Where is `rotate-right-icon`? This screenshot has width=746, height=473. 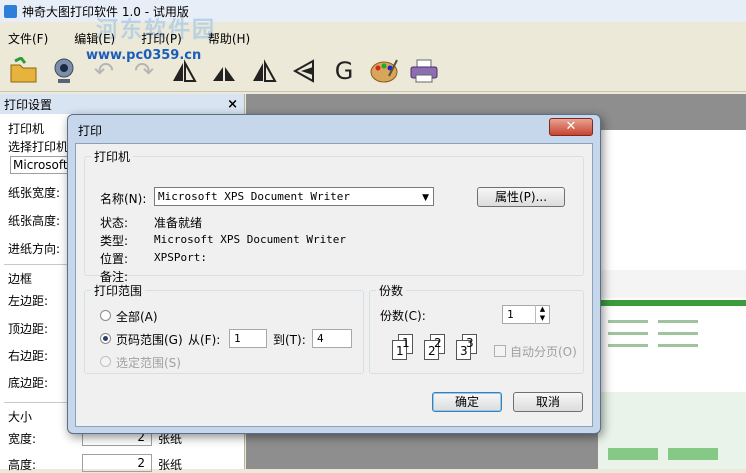 rotate-right-icon is located at coordinates (304, 71).